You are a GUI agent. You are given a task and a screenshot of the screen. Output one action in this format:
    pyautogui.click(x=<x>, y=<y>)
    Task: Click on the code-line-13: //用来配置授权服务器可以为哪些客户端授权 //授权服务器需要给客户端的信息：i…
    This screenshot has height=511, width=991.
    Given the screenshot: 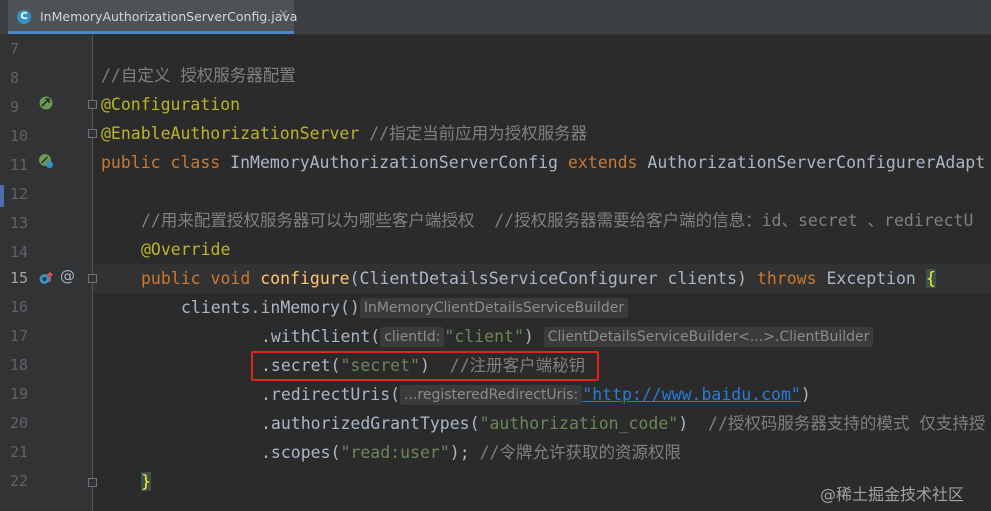 What is the action you would take?
    pyautogui.click(x=557, y=220)
    